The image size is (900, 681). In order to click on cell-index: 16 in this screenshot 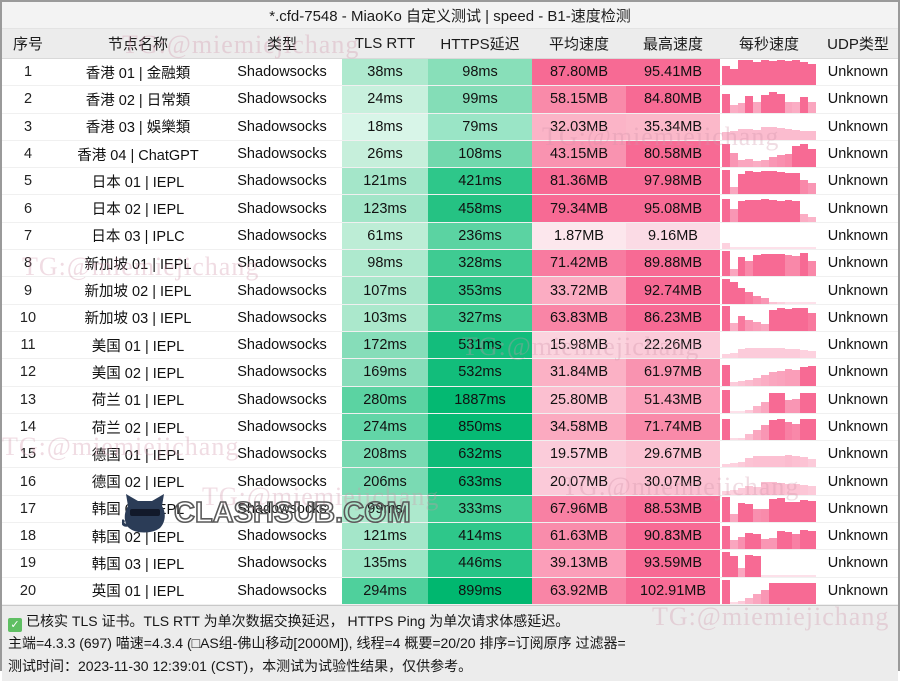, I will do `click(28, 481)`.